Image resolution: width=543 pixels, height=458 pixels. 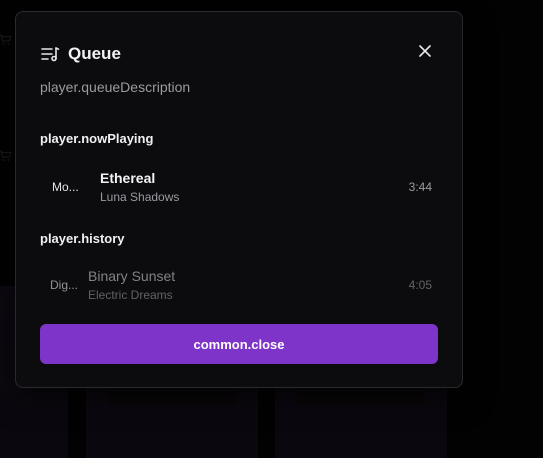 What do you see at coordinates (420, 285) in the screenshot?
I see `track-duration: 4:05` at bounding box center [420, 285].